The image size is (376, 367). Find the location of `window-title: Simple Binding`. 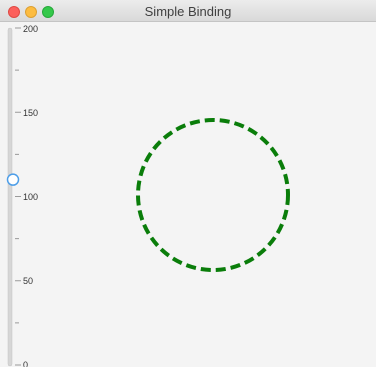

window-title: Simple Binding is located at coordinates (188, 11).